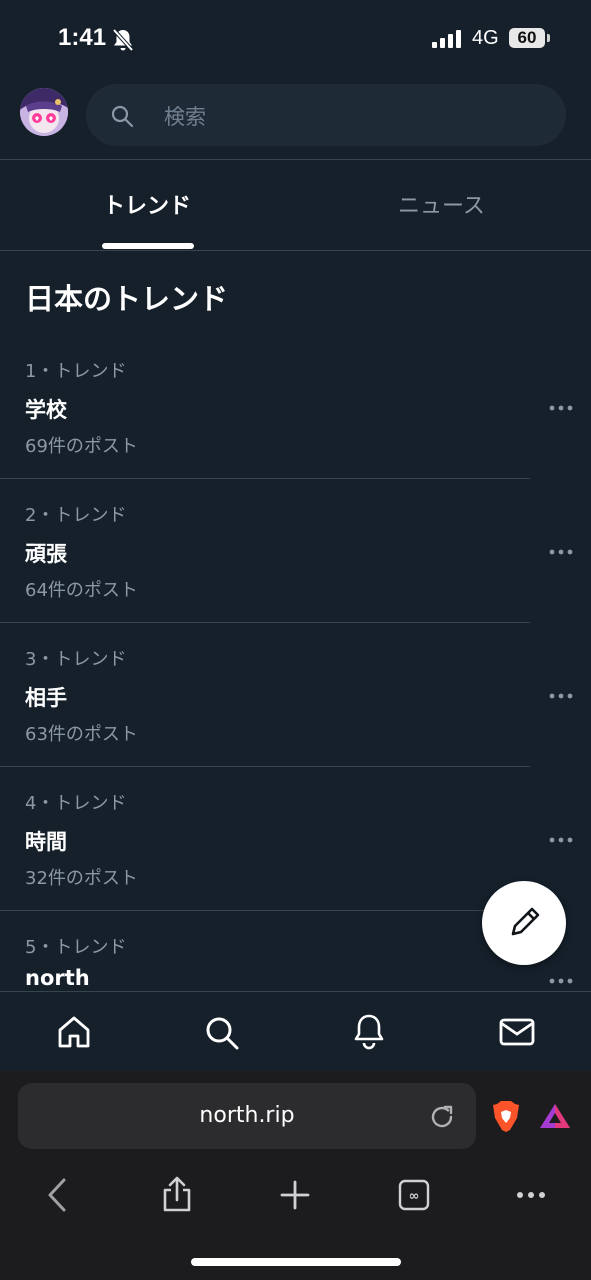  What do you see at coordinates (247, 1115) in the screenshot?
I see `address-bar-url: north.rip` at bounding box center [247, 1115].